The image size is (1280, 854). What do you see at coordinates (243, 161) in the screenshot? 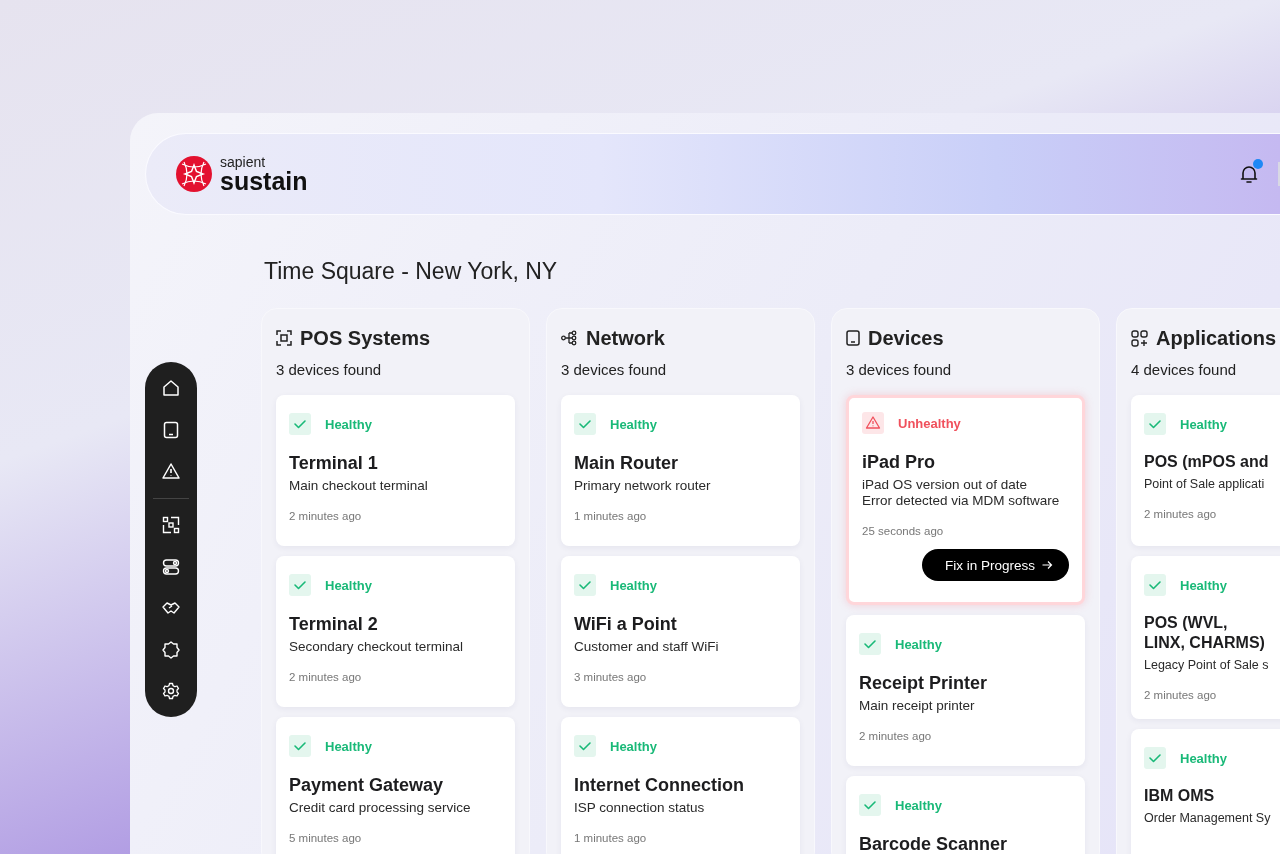
I see `brand-name-small: sapient` at bounding box center [243, 161].